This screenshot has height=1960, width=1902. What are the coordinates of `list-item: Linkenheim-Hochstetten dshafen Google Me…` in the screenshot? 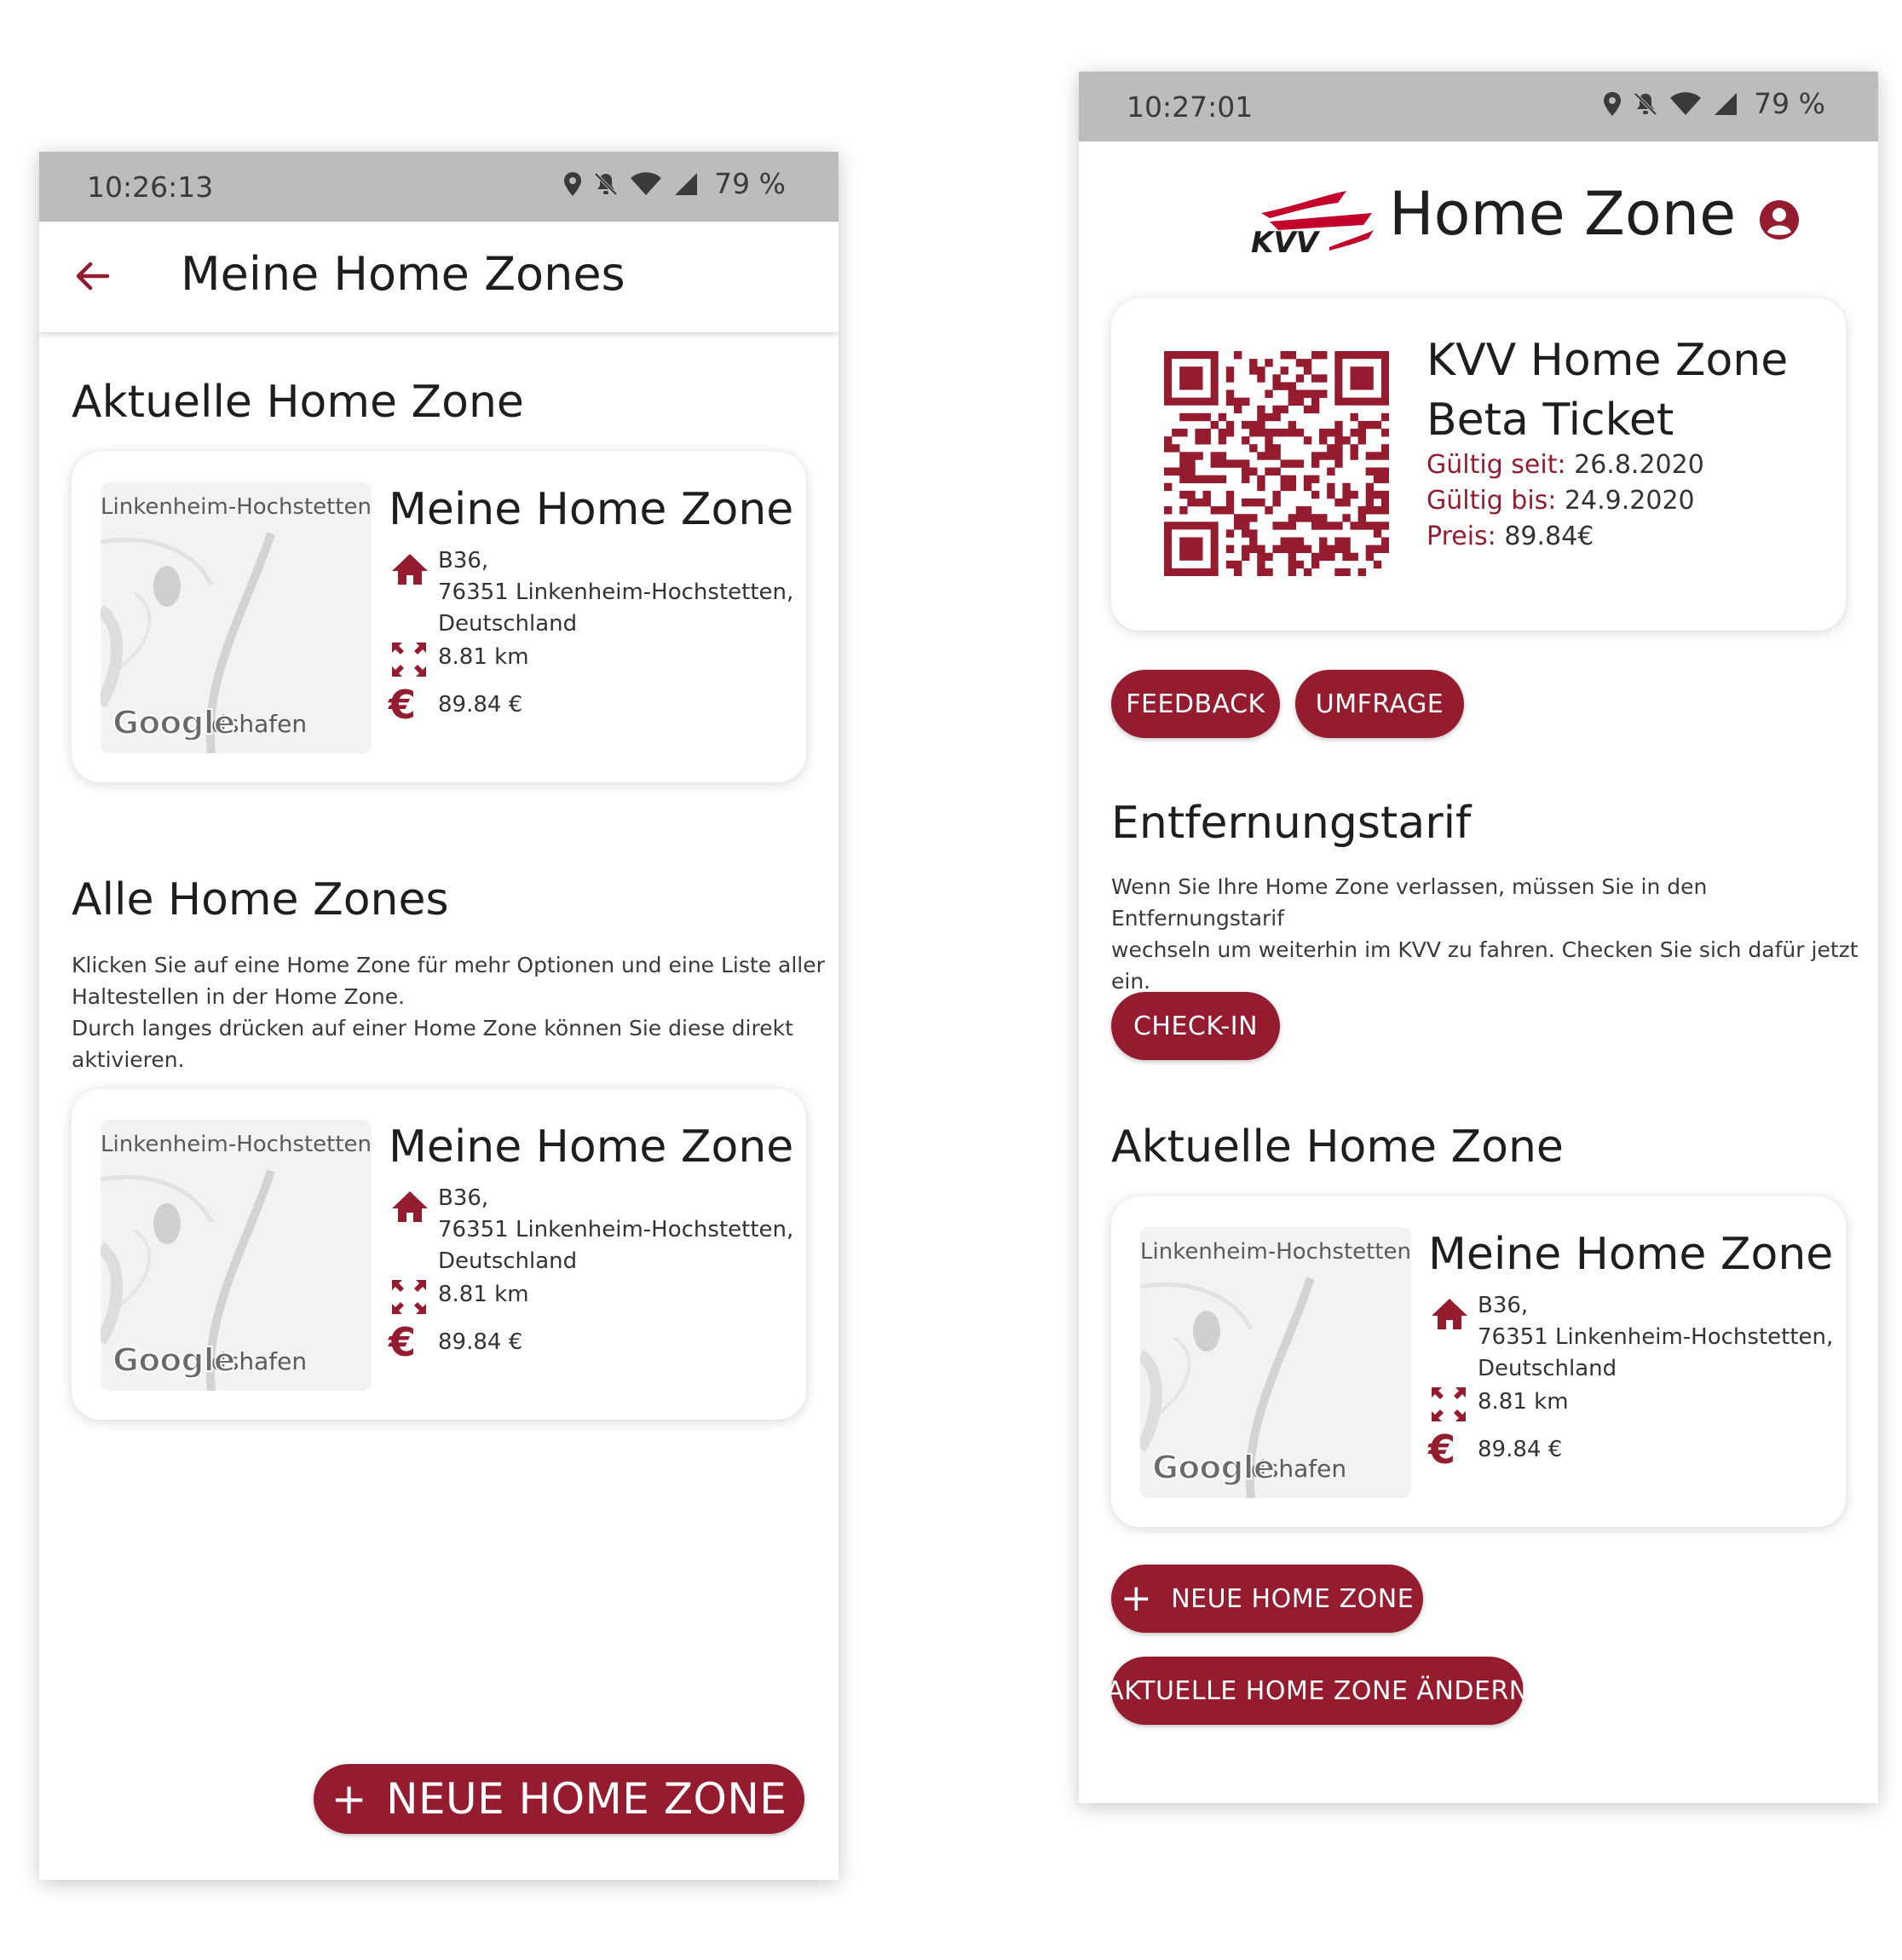 It's located at (439, 1254).